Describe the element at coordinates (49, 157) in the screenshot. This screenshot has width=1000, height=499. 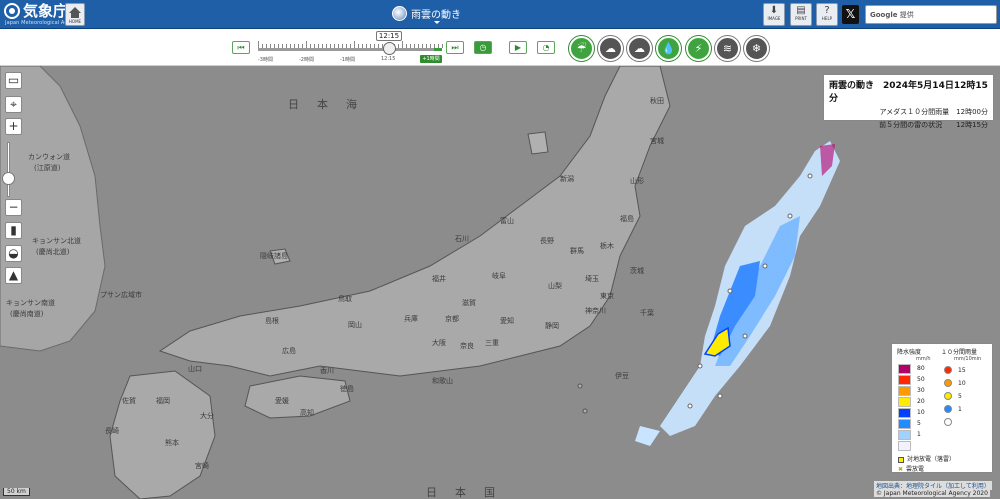
I see `region-label: カンウォン道` at that location.